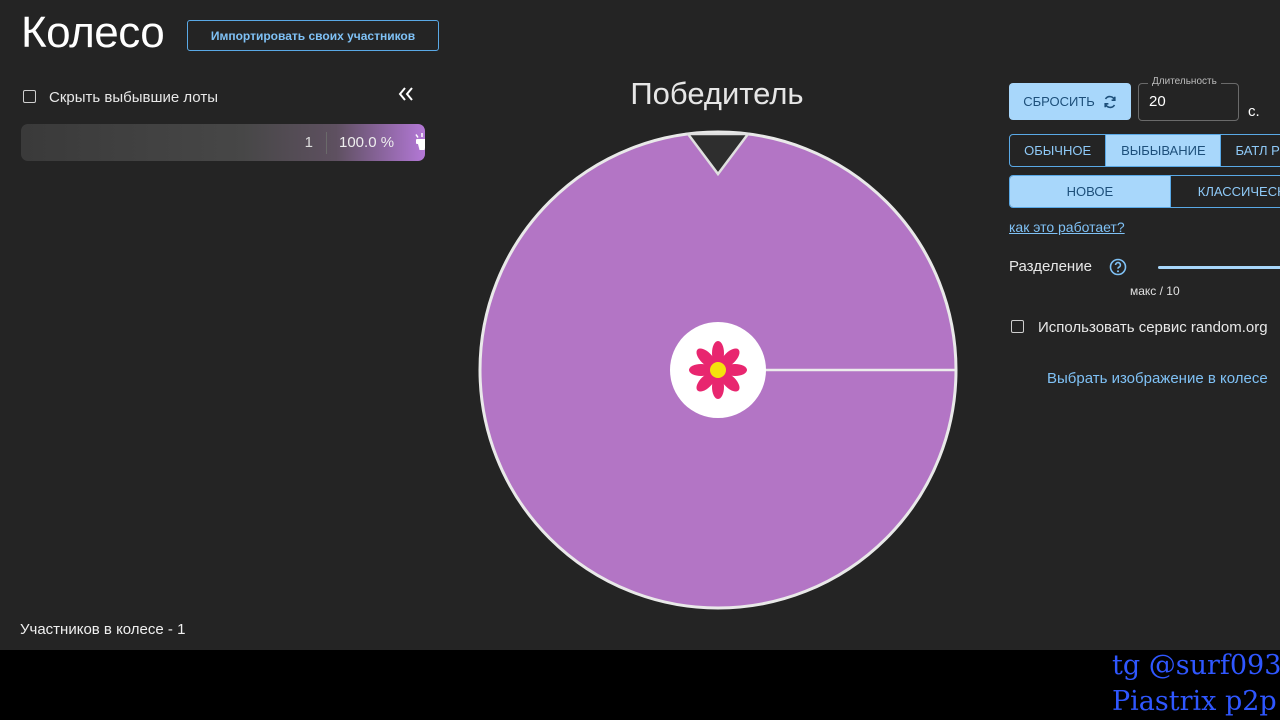 Image resolution: width=1280 pixels, height=720 pixels. What do you see at coordinates (1157, 378) in the screenshot?
I see `choose-wheel-image-link: Выбрать изображение в колесе` at bounding box center [1157, 378].